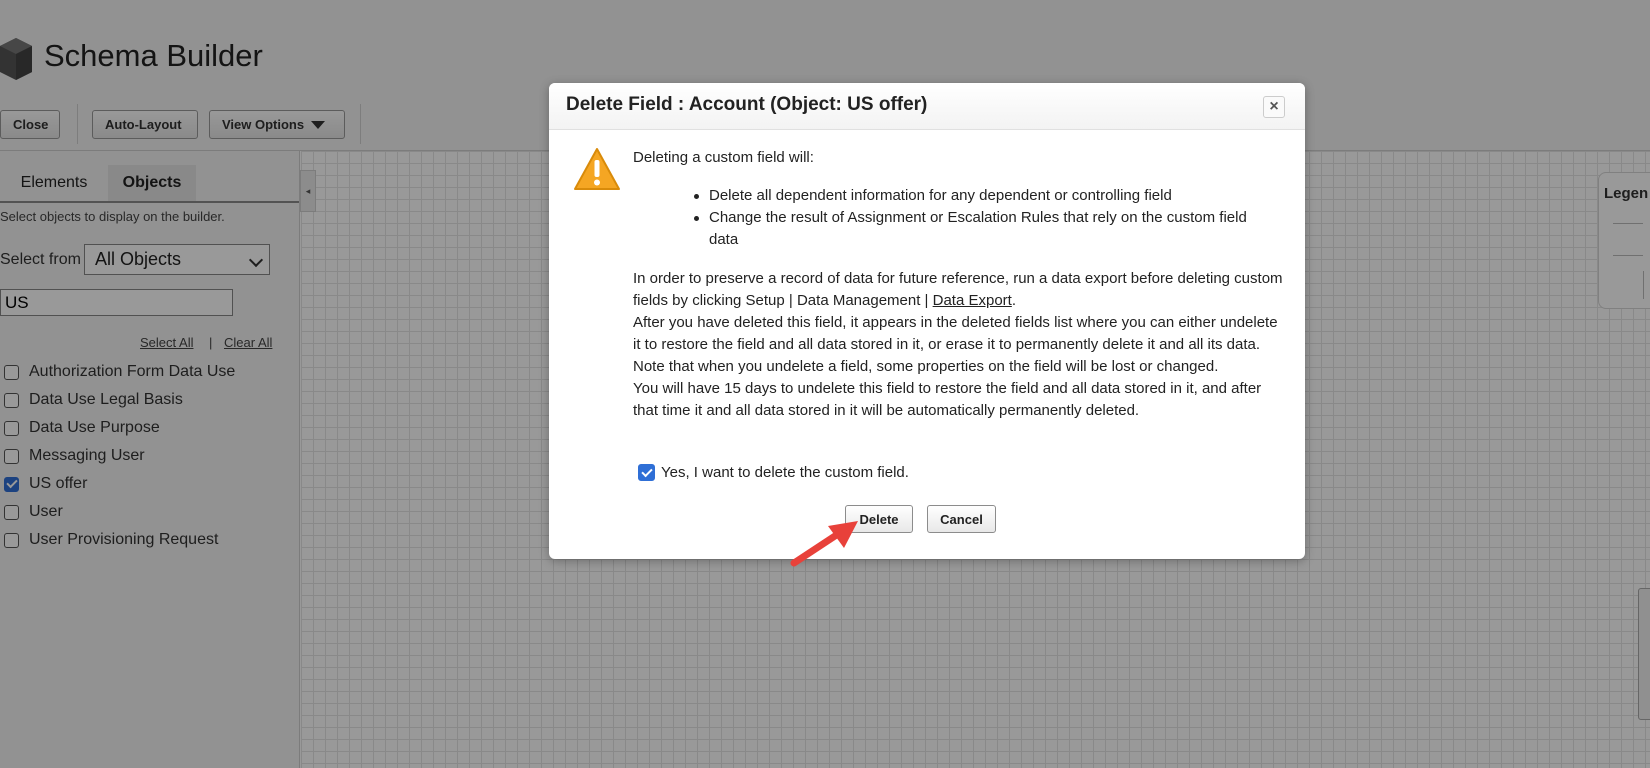 Image resolution: width=1650 pixels, height=768 pixels. What do you see at coordinates (646, 472) in the screenshot?
I see `confirm-delete-checkbox` at bounding box center [646, 472].